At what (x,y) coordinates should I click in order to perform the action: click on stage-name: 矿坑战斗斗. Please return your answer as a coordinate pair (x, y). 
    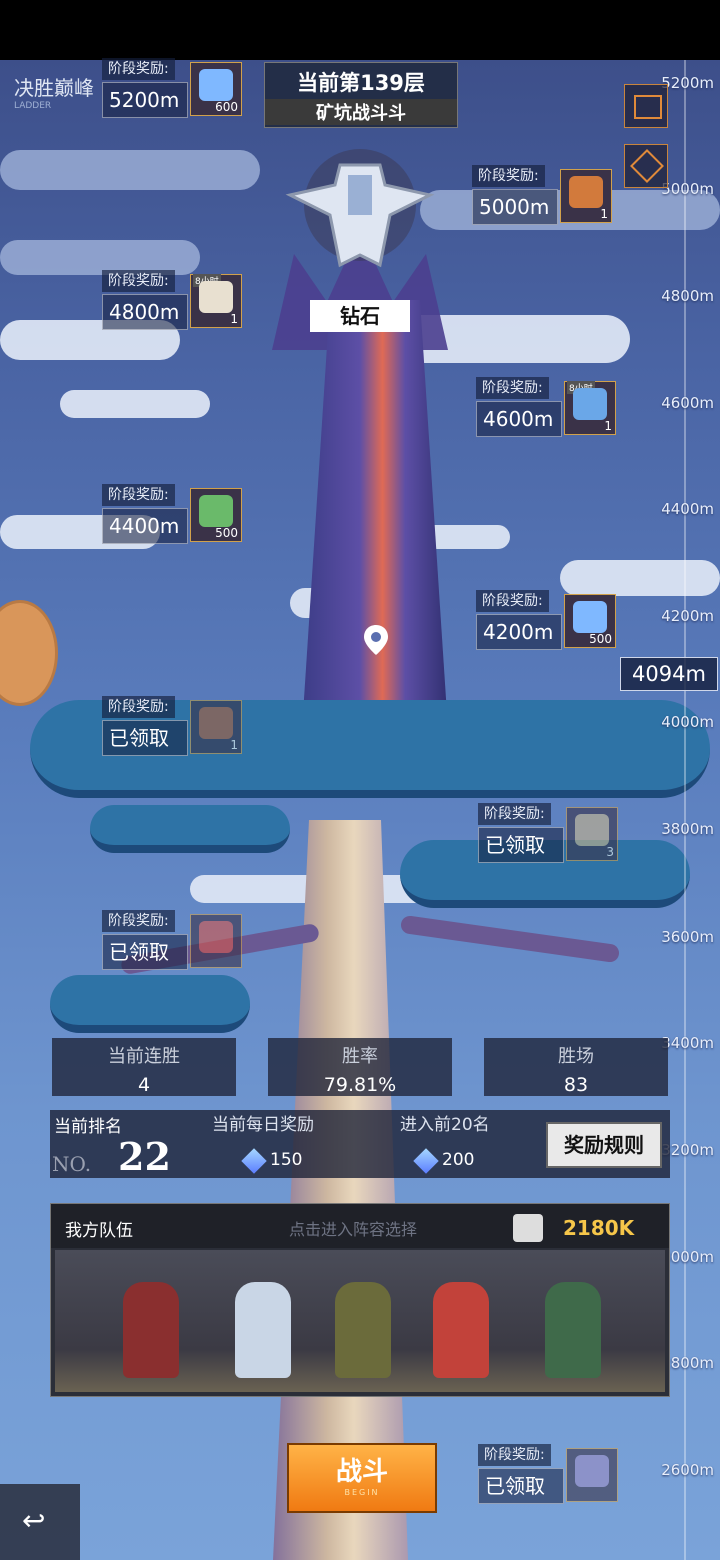
    Looking at the image, I should click on (361, 112).